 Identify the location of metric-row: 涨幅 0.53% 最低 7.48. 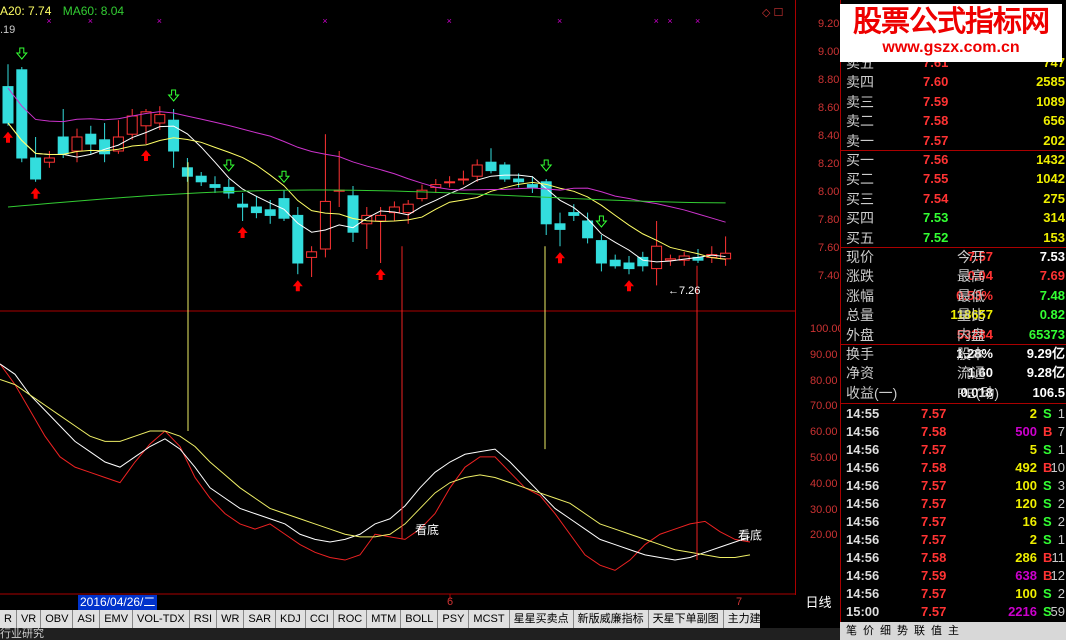
(953, 296).